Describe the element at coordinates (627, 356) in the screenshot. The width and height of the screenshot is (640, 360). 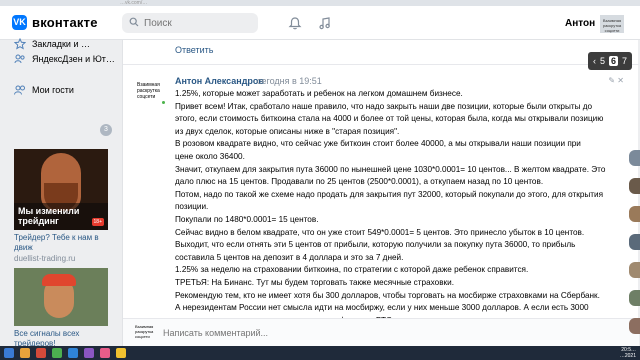
I see `clock-date: …2021` at that location.